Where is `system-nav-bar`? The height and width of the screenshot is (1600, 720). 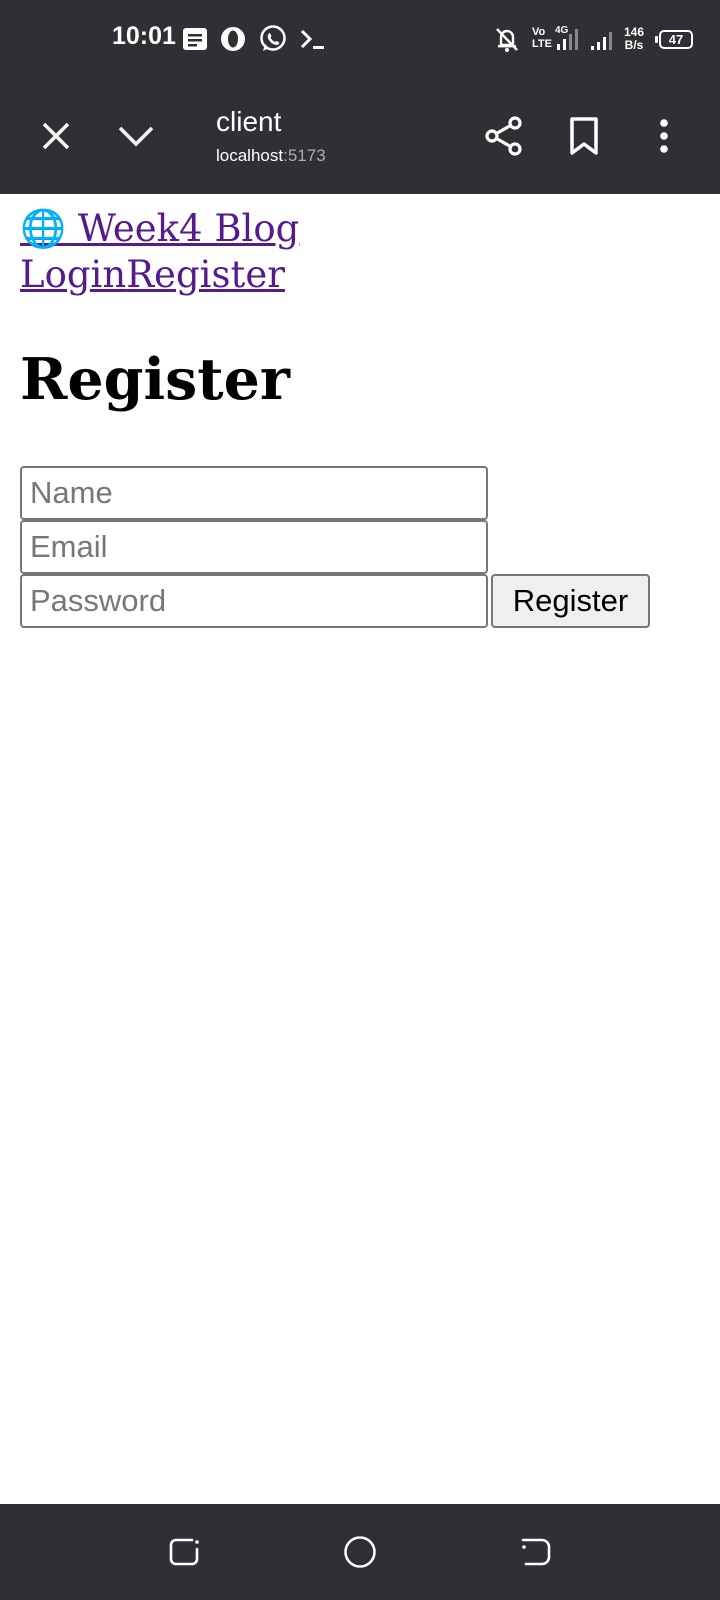
system-nav-bar is located at coordinates (360, 1552).